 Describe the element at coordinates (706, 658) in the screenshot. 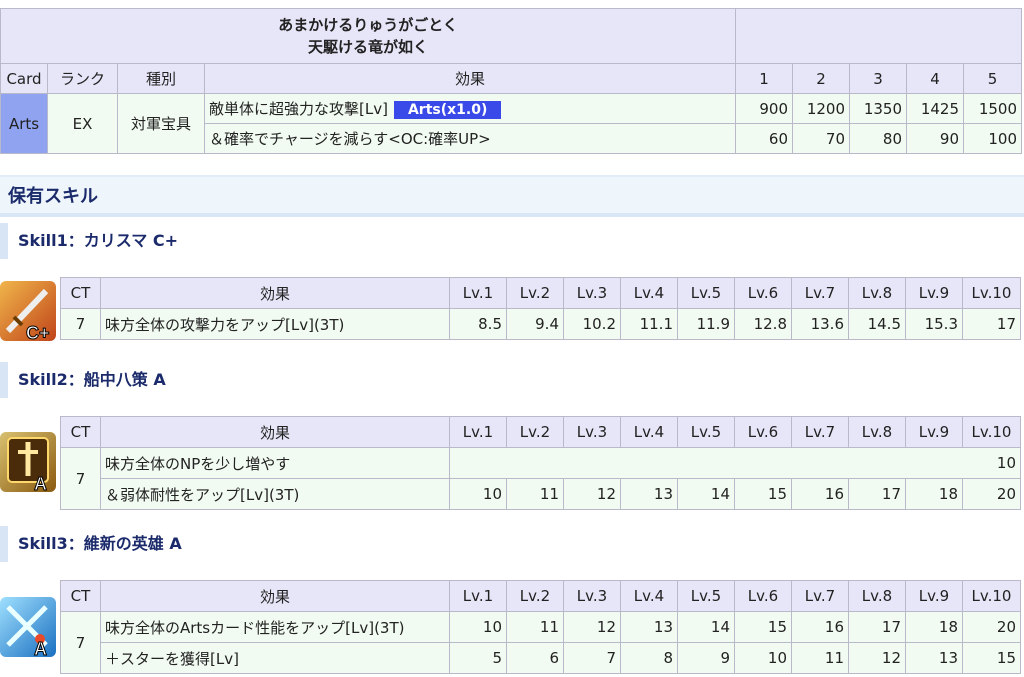

I see `skill-value: 9` at that location.